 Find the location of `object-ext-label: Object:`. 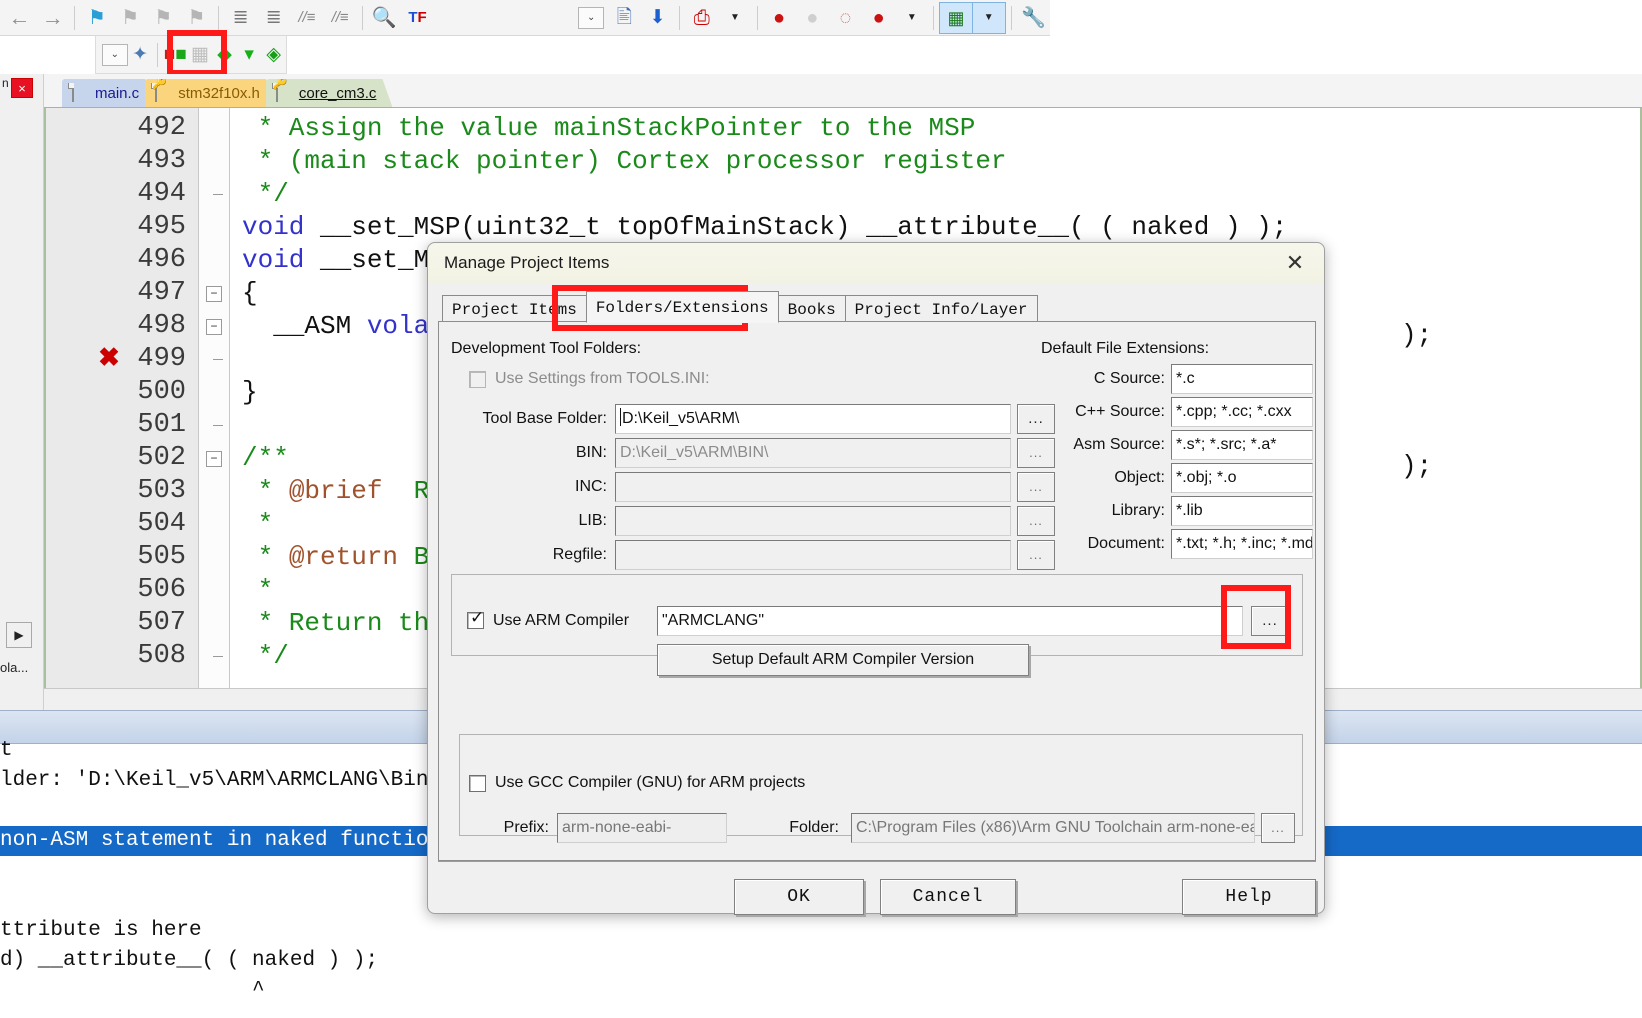

object-ext-label: Object: is located at coordinates (1139, 477).